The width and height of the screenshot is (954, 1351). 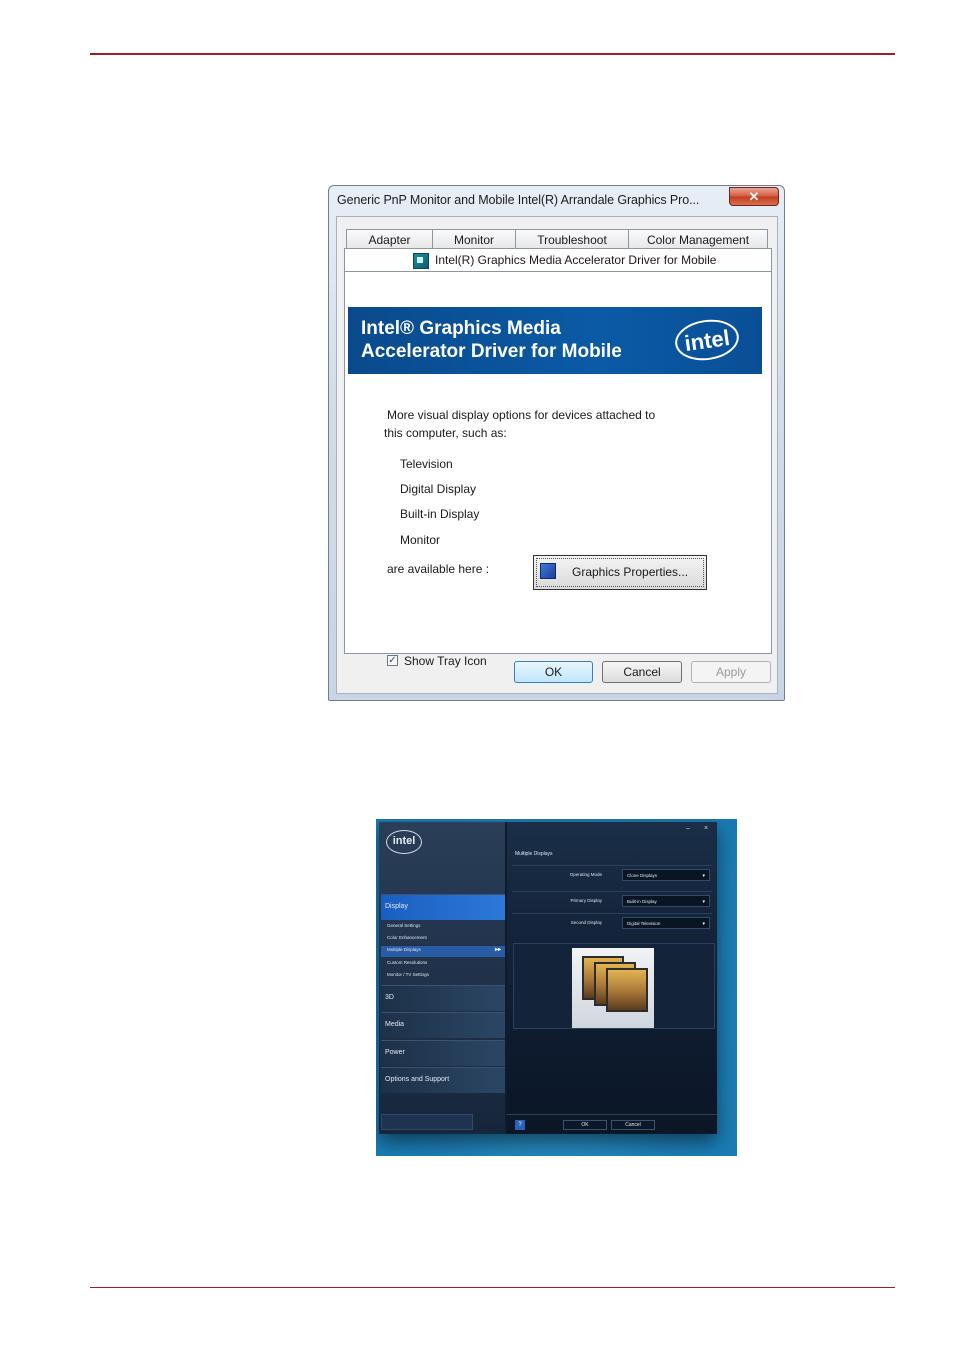 I want to click on second-display-row: Second Display Digital Television ▾, so click(x=612, y=922).